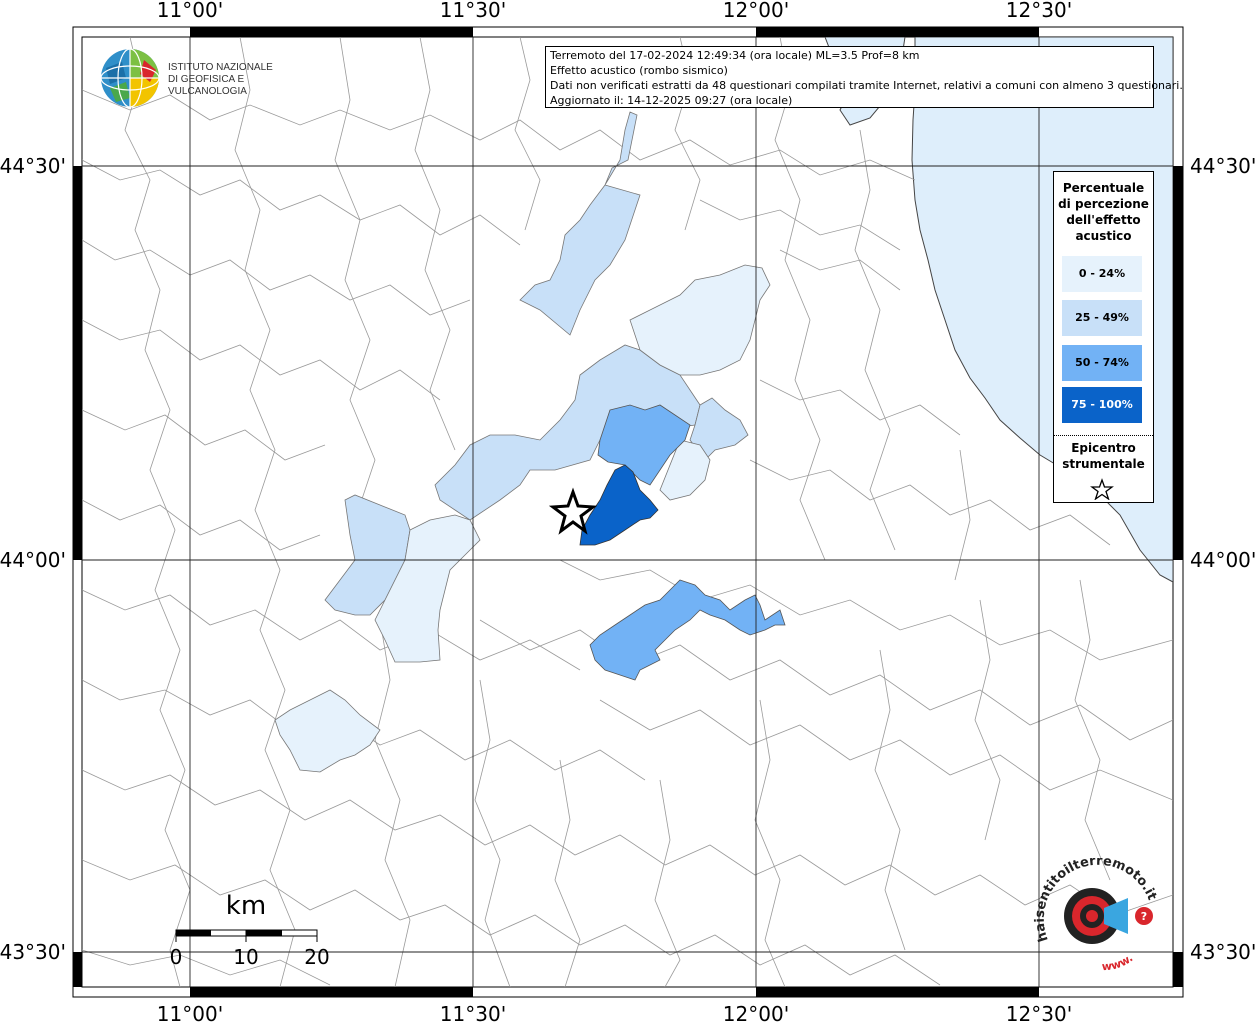  Describe the element at coordinates (614, 1013) in the screenshot. I see `lon-labels-bottom: 11°00' 11°30' 12°00' 12°30'` at that location.